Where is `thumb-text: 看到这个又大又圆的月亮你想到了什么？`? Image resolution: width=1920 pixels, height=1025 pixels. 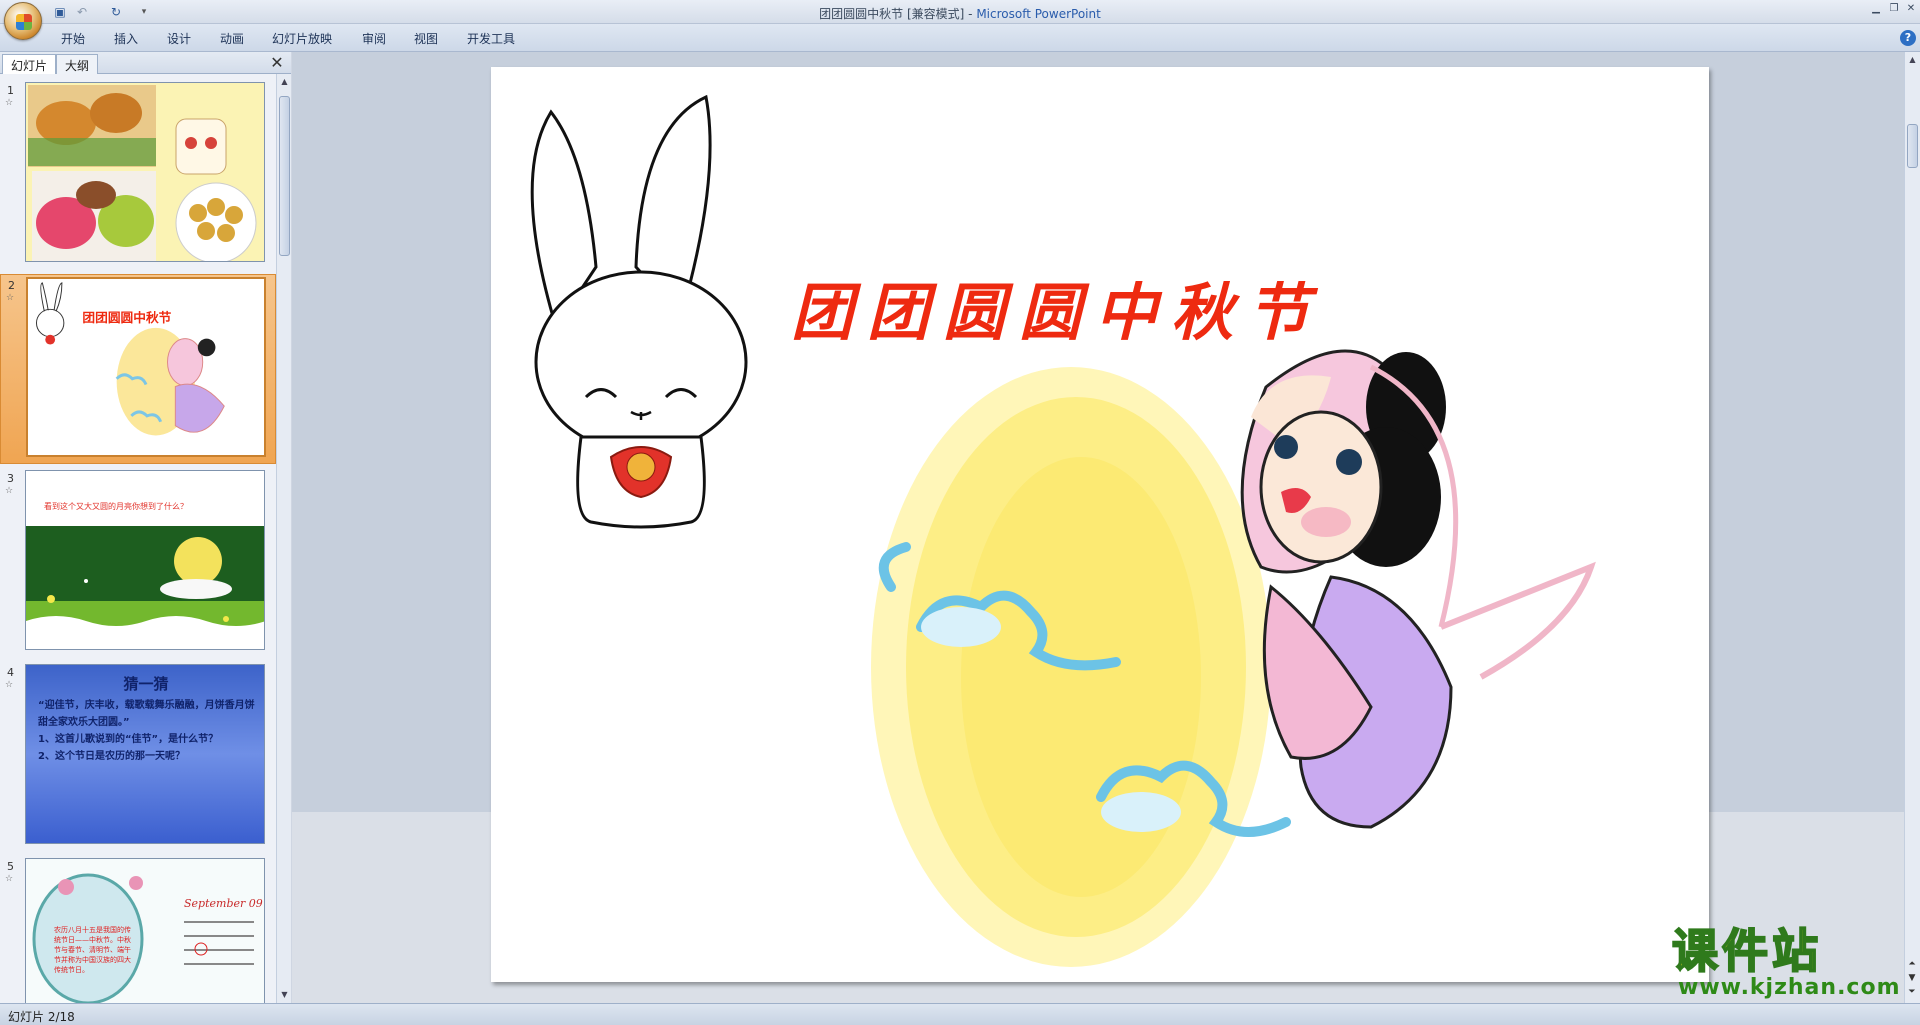 thumb-text: 看到这个又大又圆的月亮你想到了什么？ is located at coordinates (116, 506).